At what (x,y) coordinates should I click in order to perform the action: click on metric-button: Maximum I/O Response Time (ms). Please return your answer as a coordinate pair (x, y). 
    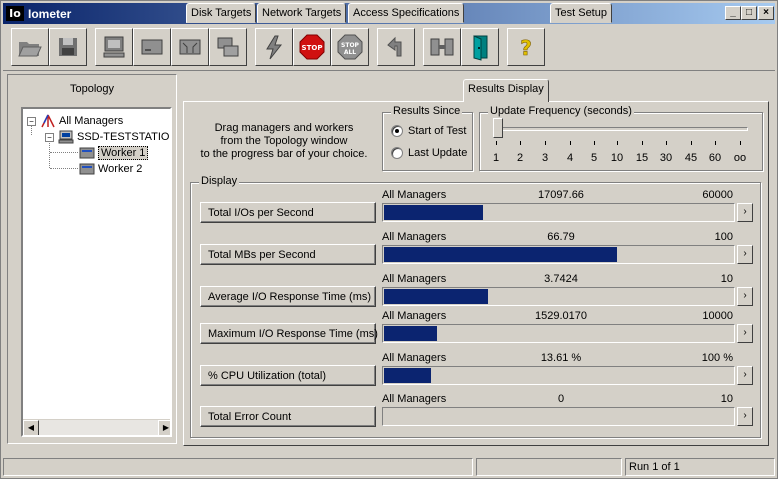
    Looking at the image, I should click on (289, 333).